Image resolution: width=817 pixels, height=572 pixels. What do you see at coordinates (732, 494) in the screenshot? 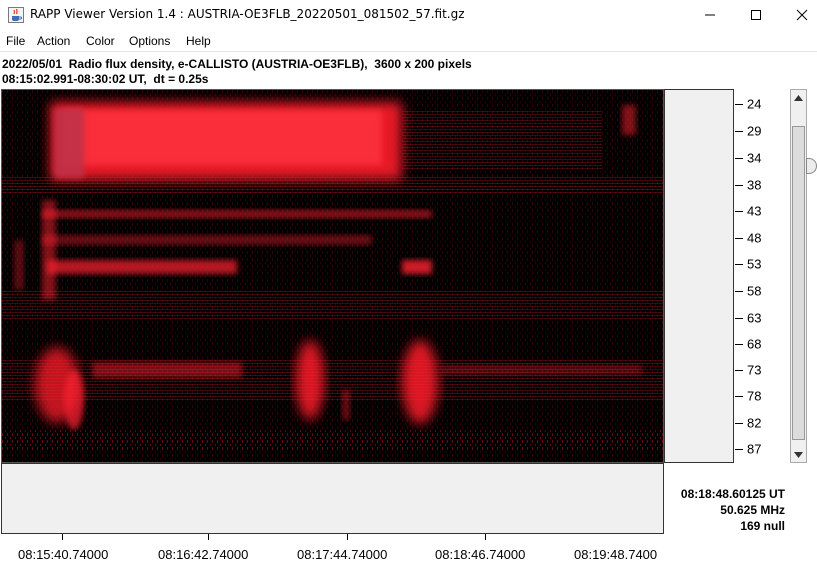
I see `cursor-time-readout: 08:18:48.60125 UT` at bounding box center [732, 494].